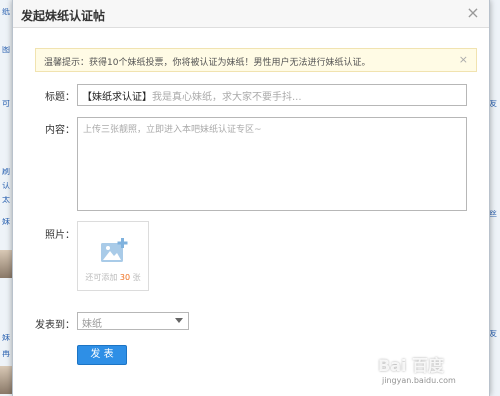 The image size is (500, 396). Describe the element at coordinates (6, 50) in the screenshot. I see `bg-text-2: 图` at that location.